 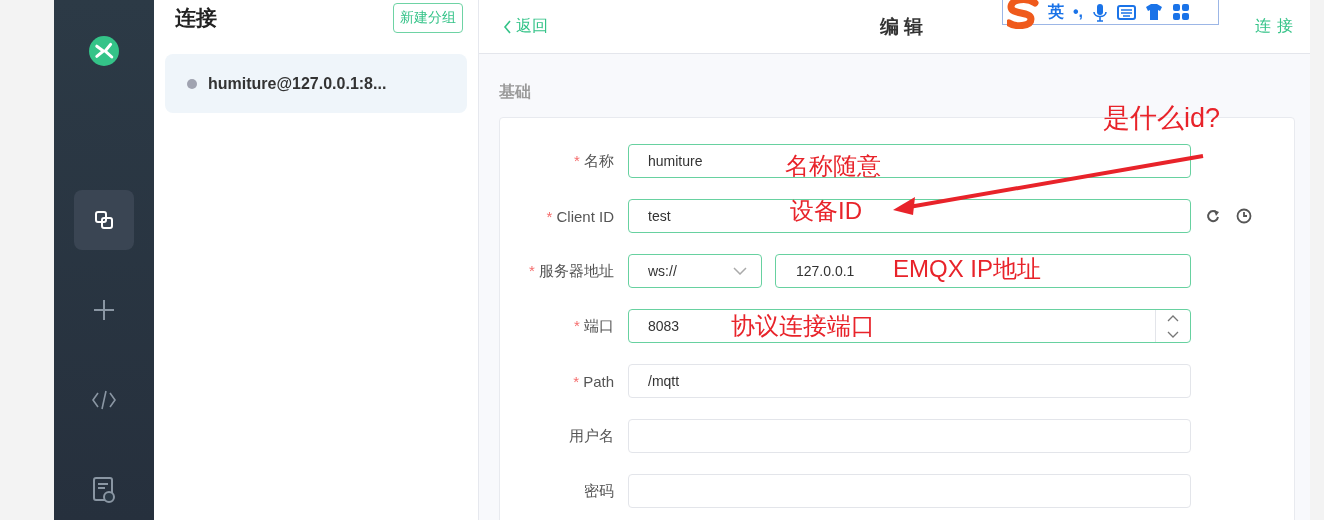 What do you see at coordinates (104, 310) in the screenshot?
I see `plus-icon` at bounding box center [104, 310].